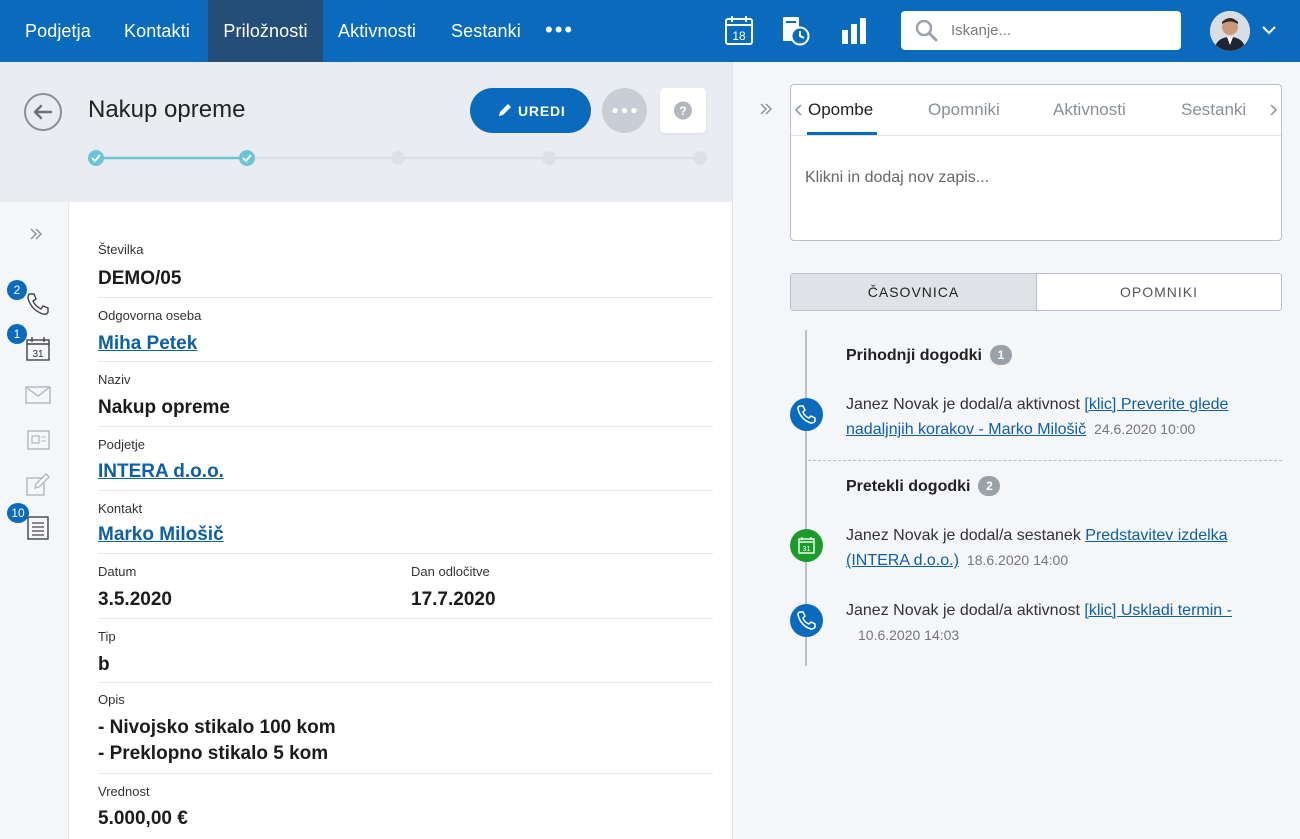  I want to click on timeline-switch: ČASOVNICA OPOMNIKI, so click(1036, 292).